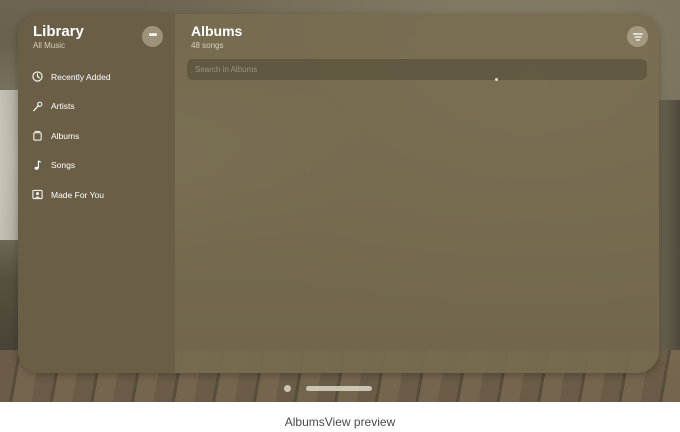 The height and width of the screenshot is (432, 680). Describe the element at coordinates (49, 45) in the screenshot. I see `sidebar-subtitle: All Music` at that location.